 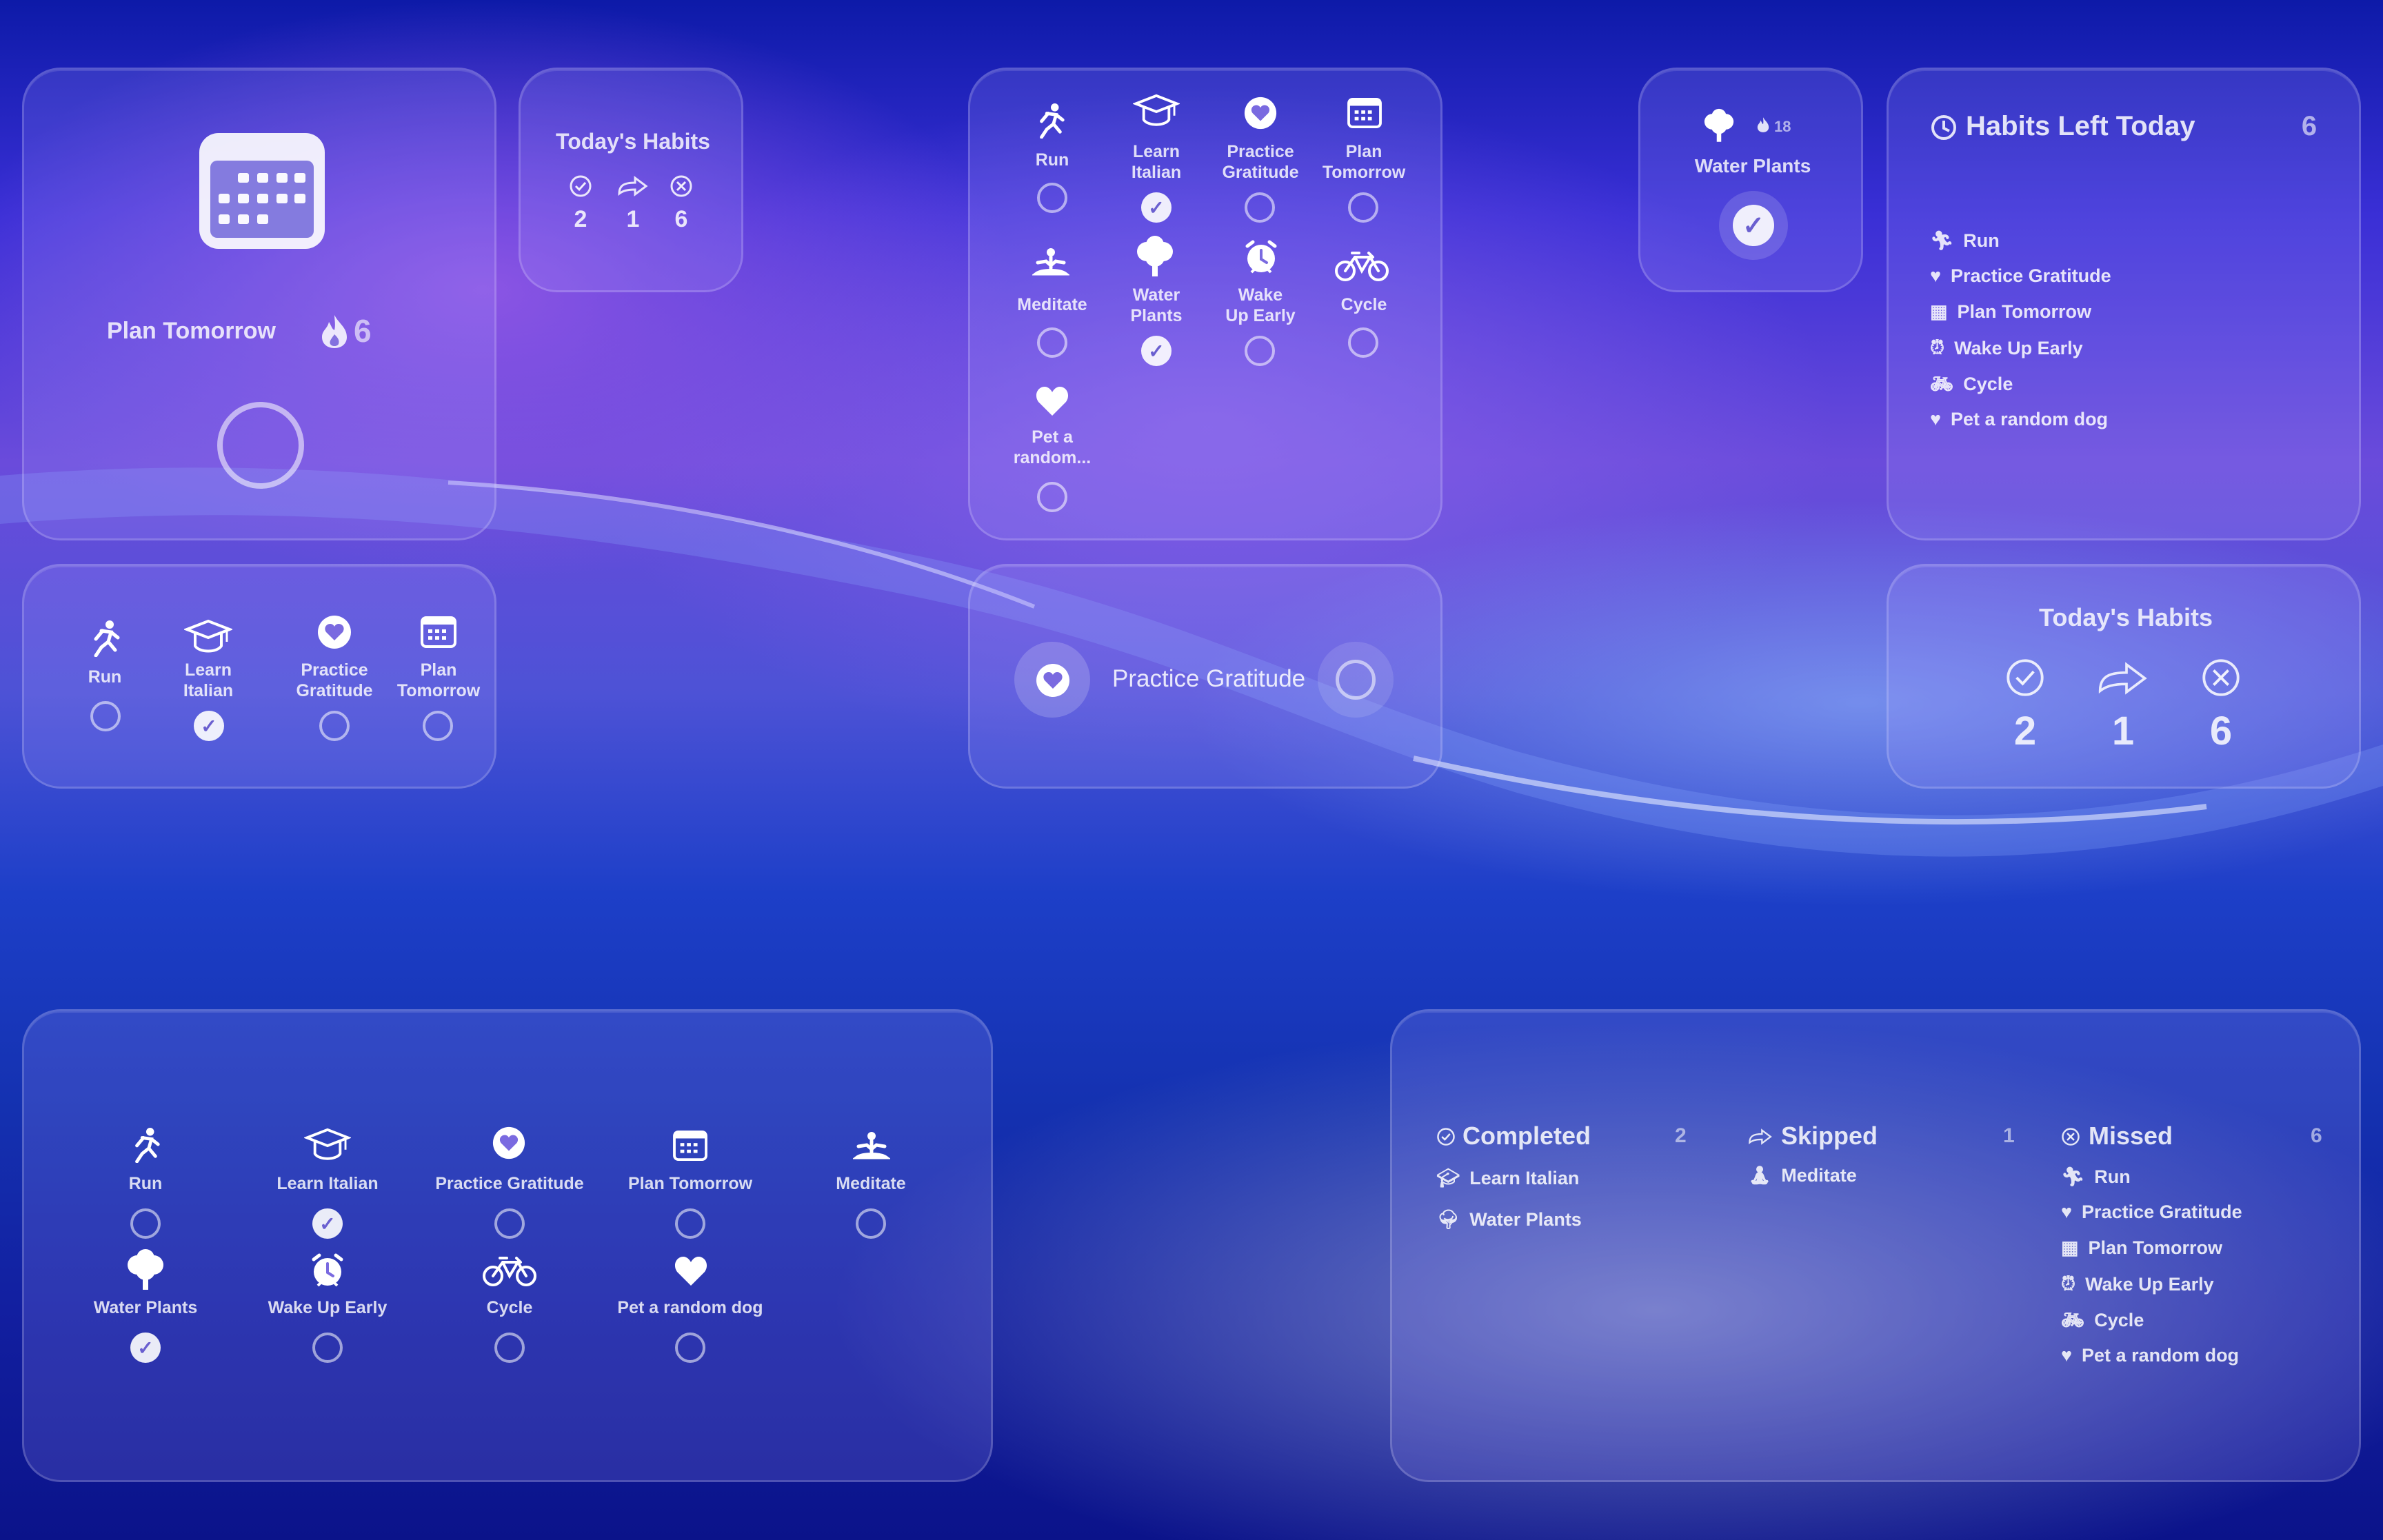 What do you see at coordinates (191, 331) in the screenshot?
I see `widget-title: Plan Tomorrow` at bounding box center [191, 331].